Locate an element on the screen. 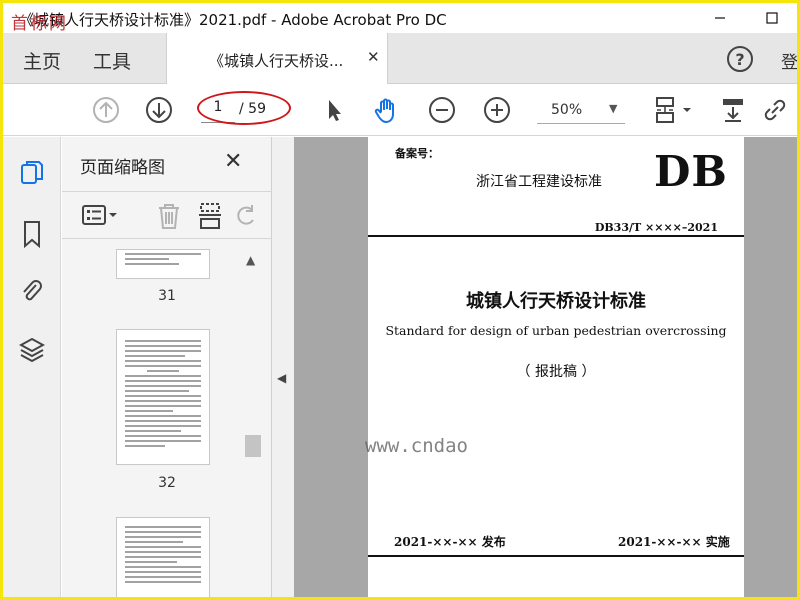 The image size is (800, 600). layers-icon is located at coordinates (32, 350).